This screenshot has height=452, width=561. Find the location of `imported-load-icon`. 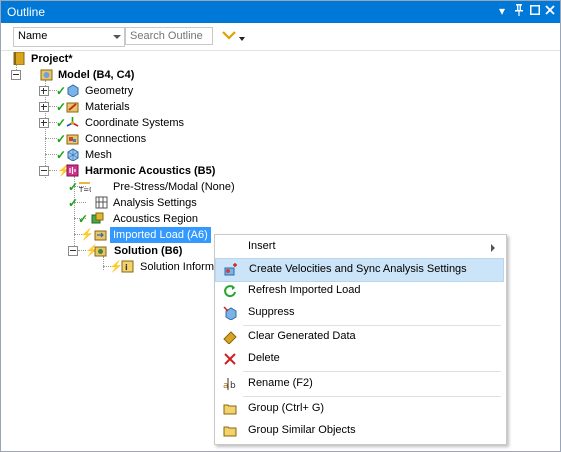

imported-load-icon is located at coordinates (100, 235).